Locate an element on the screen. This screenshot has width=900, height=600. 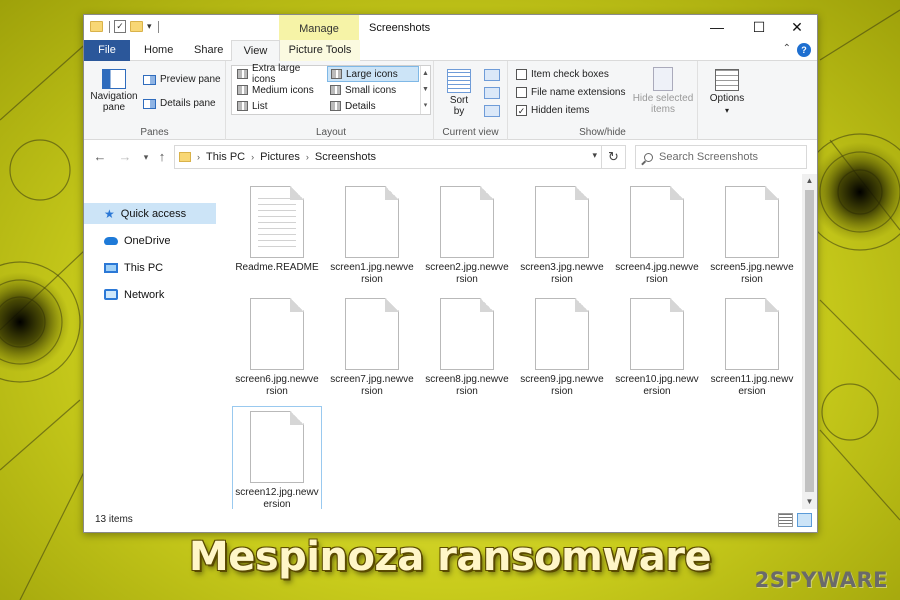
options-group: Options ▾ is located at coordinates (728, 100).